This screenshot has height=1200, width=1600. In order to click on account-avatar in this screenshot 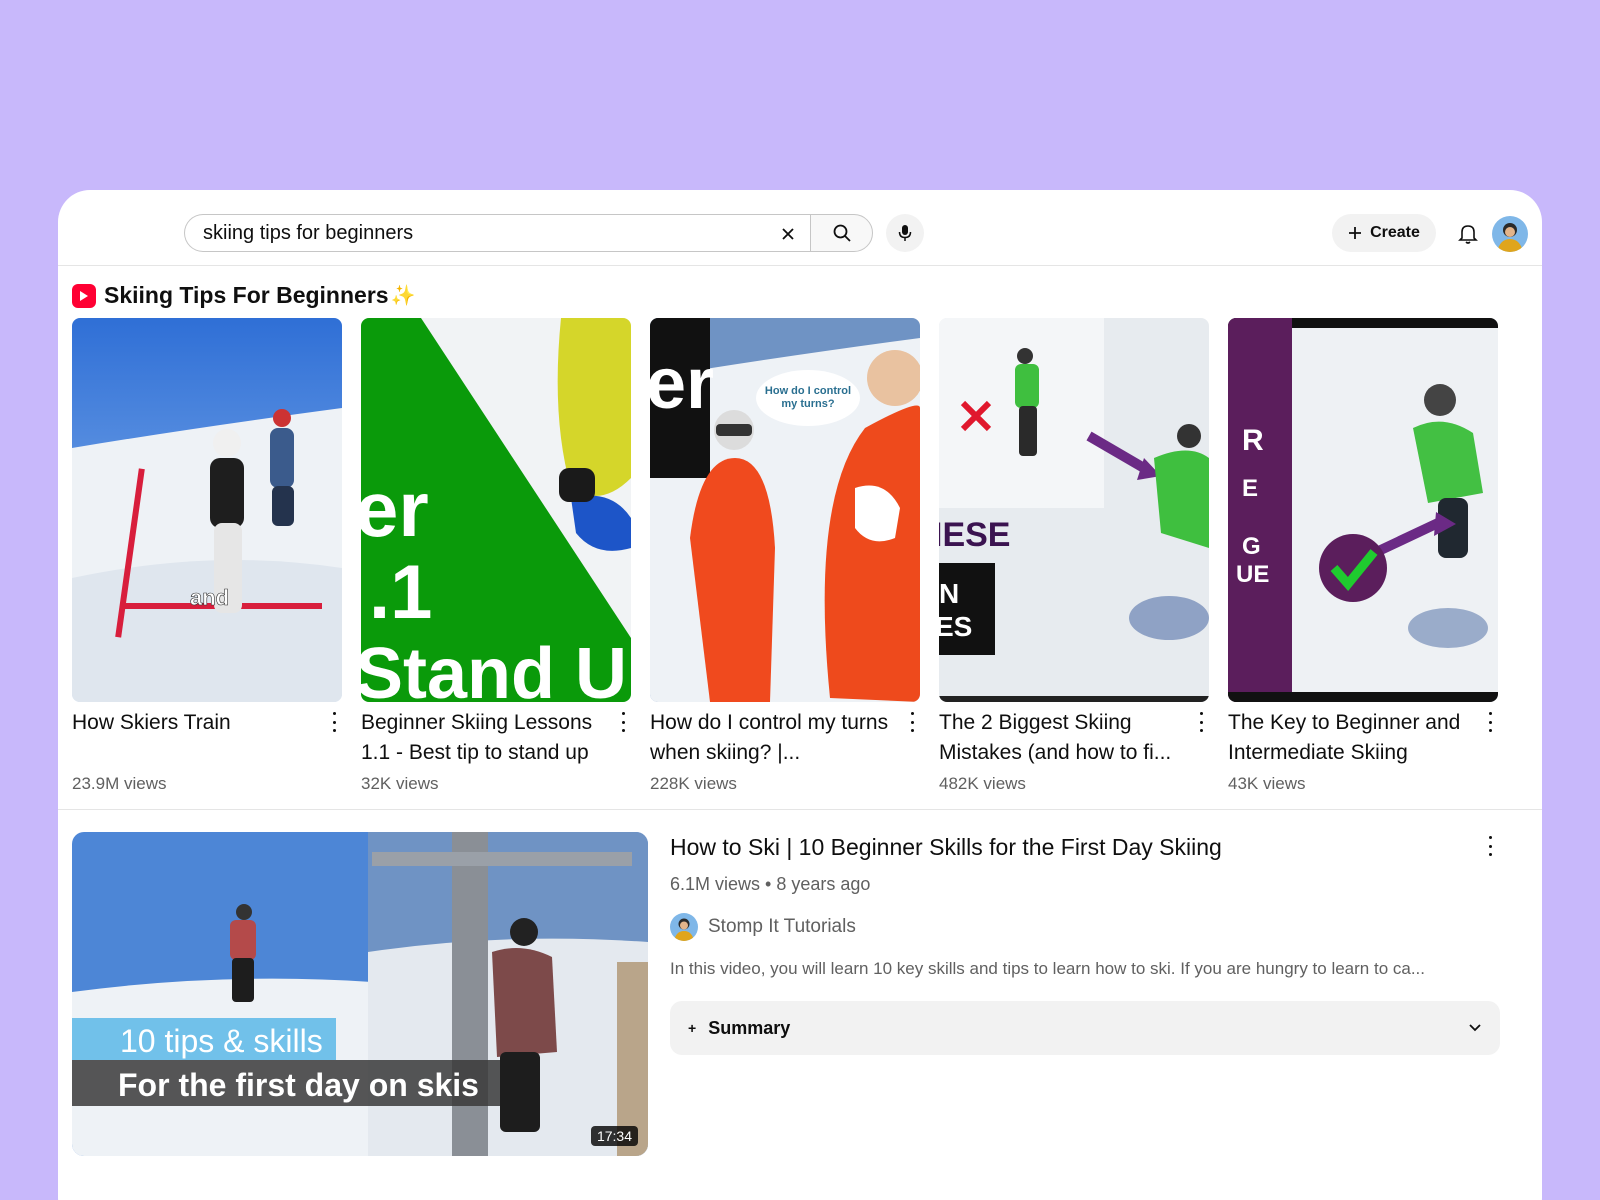, I will do `click(1510, 234)`.